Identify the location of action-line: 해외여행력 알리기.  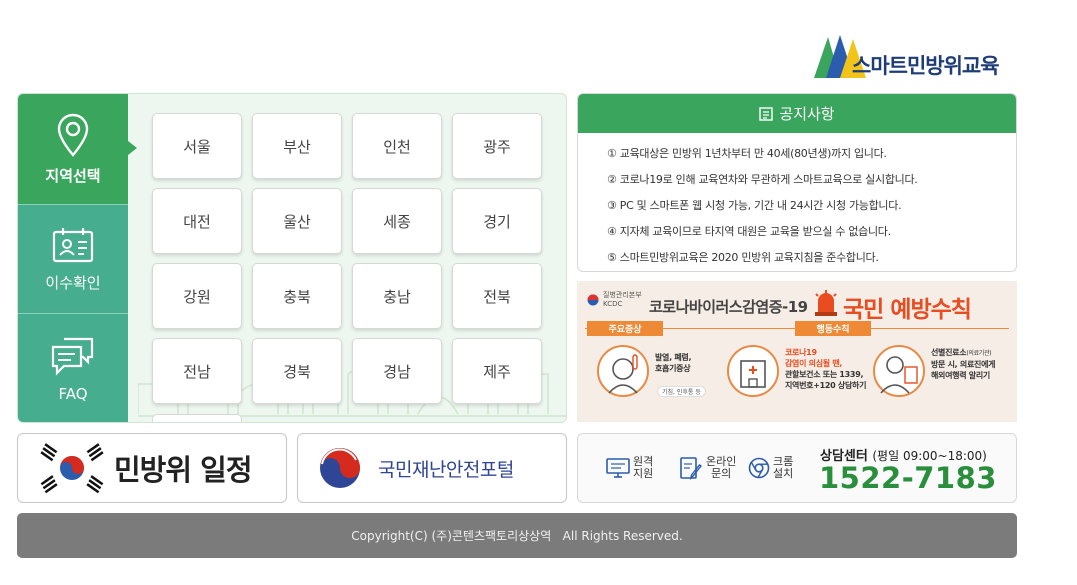
(960, 375).